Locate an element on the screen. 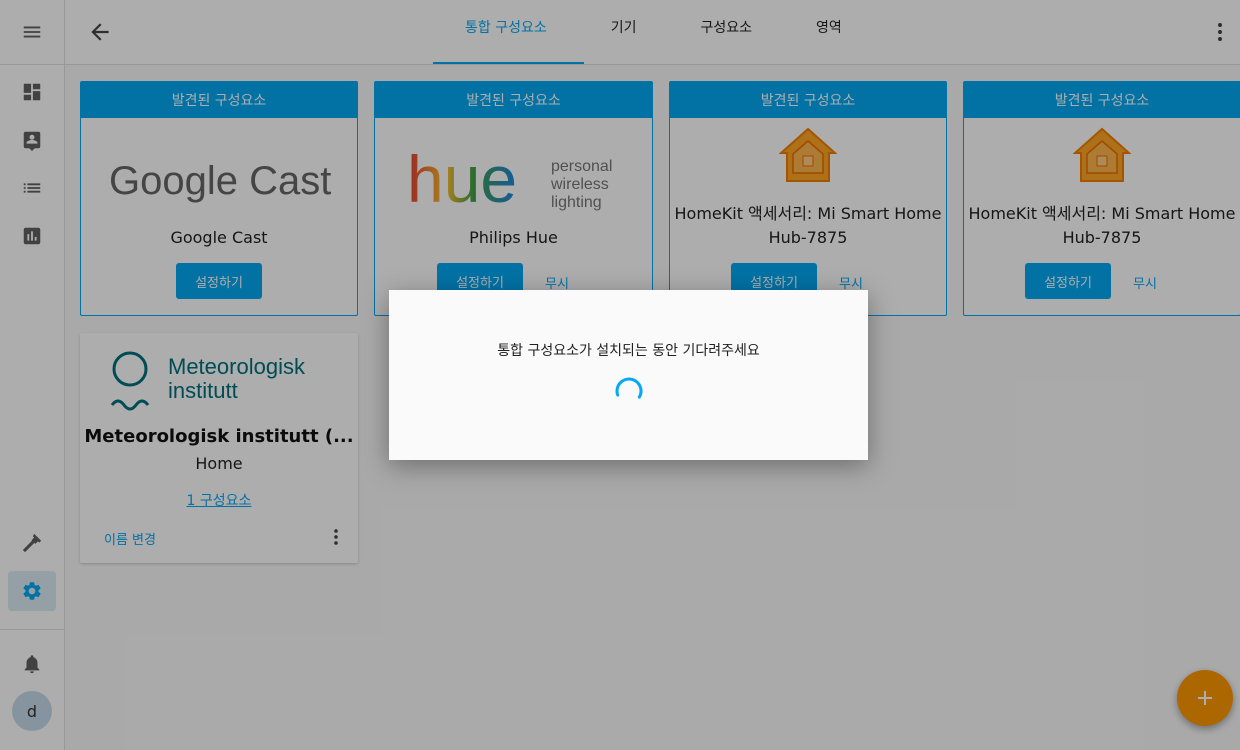 The width and height of the screenshot is (1240, 750). progress-dialog: 통합 구성요소가 설치되는 동안 기다려주세요 is located at coordinates (628, 375).